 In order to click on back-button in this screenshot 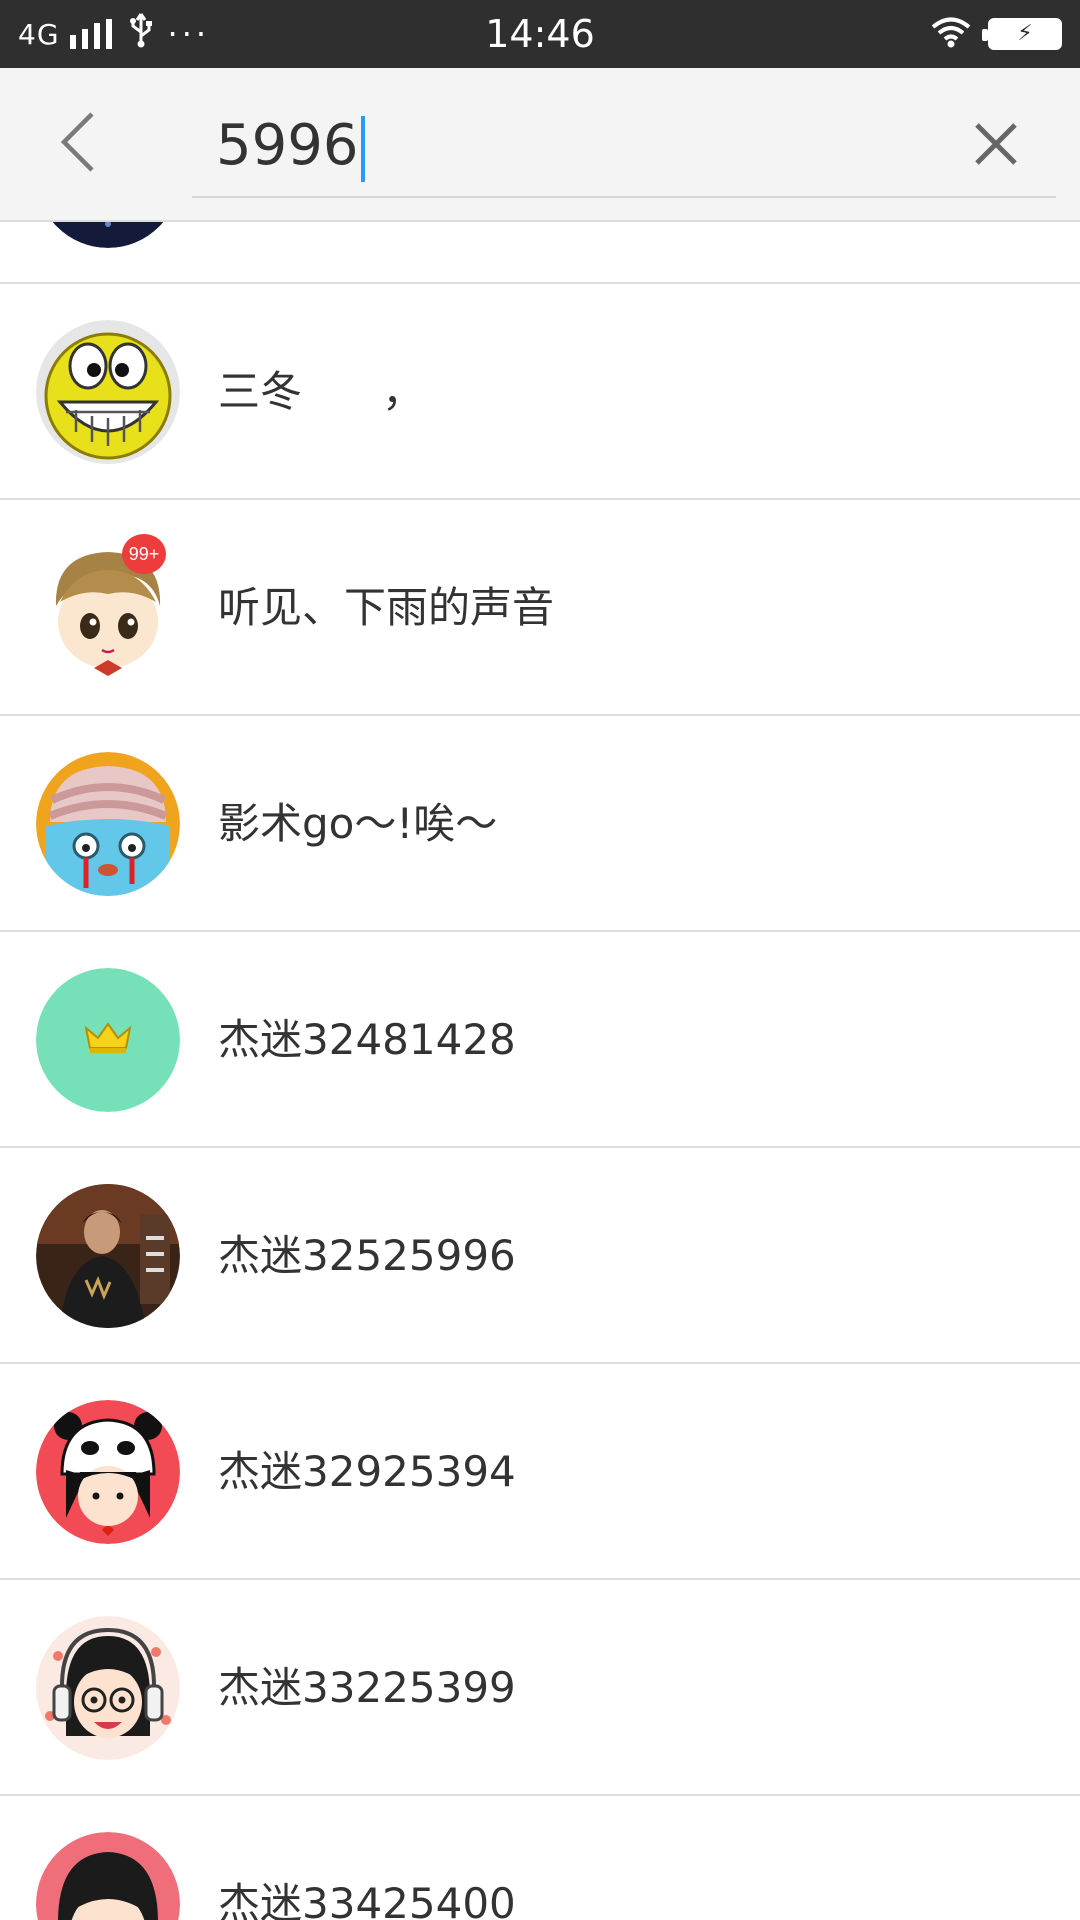, I will do `click(78, 142)`.